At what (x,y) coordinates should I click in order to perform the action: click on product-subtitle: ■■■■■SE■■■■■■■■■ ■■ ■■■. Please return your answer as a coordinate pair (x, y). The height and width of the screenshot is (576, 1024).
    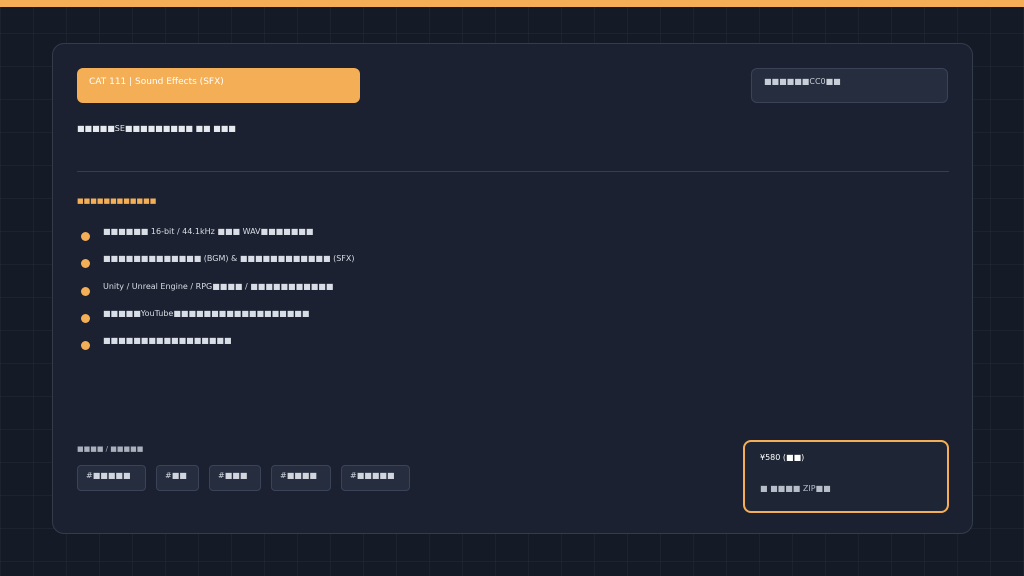
    Looking at the image, I should click on (156, 128).